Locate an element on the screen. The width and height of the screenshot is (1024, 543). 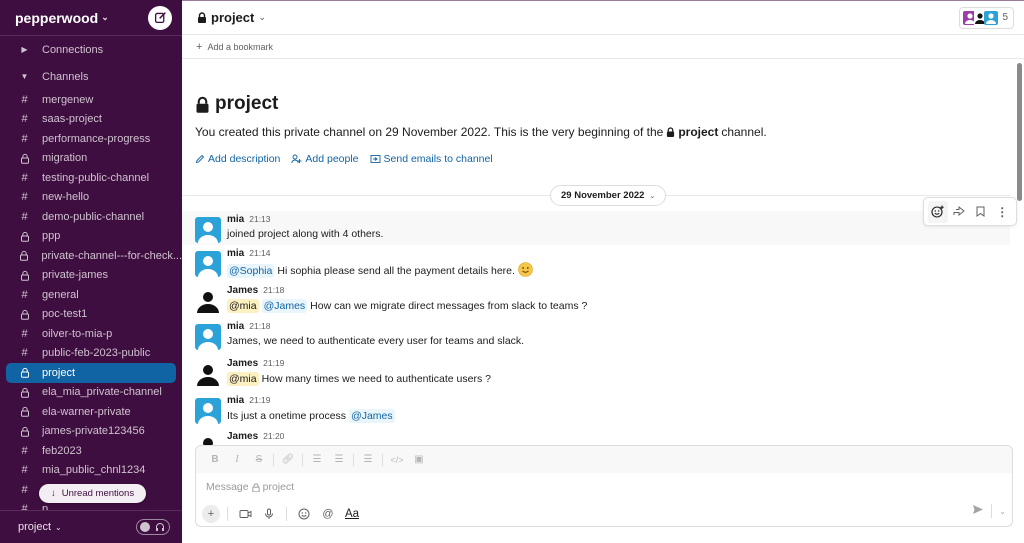
unread-mentions-button: ↓ Unread mentions is located at coordinates (93, 493).